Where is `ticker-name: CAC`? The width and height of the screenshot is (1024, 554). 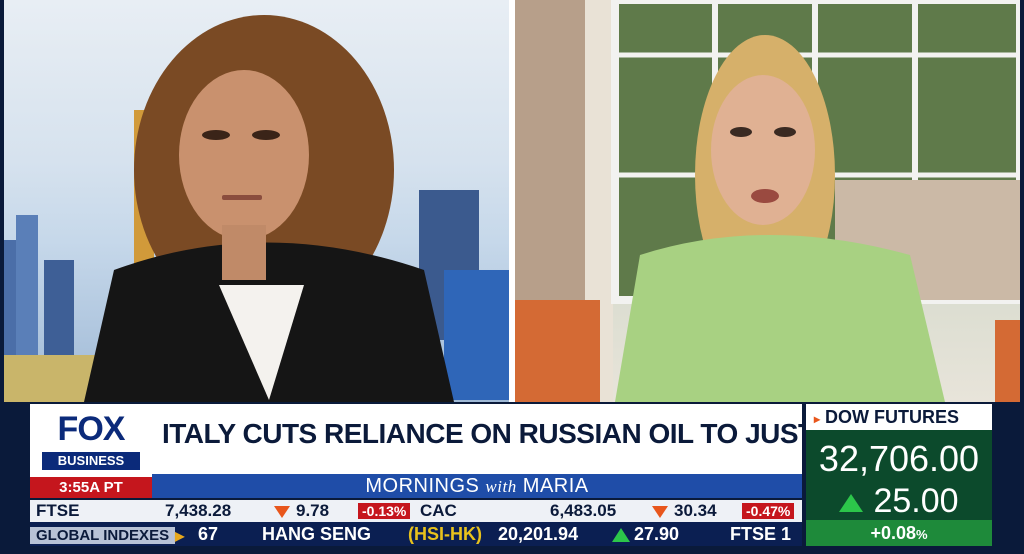 ticker-name: CAC is located at coordinates (438, 510).